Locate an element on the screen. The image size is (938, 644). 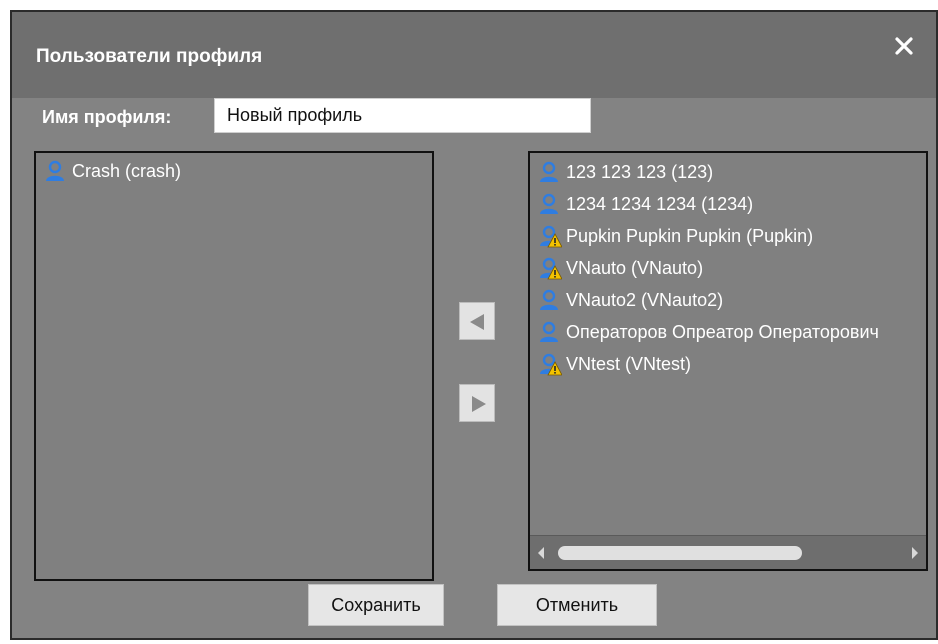
profile-name-input is located at coordinates (402, 115).